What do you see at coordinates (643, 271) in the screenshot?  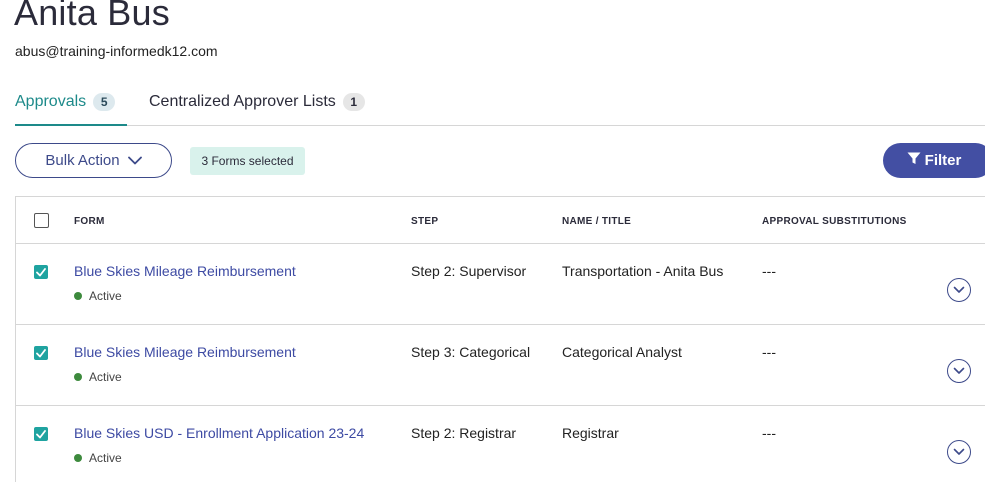 I see `name-title-cell: Transportation - Anita Bus` at bounding box center [643, 271].